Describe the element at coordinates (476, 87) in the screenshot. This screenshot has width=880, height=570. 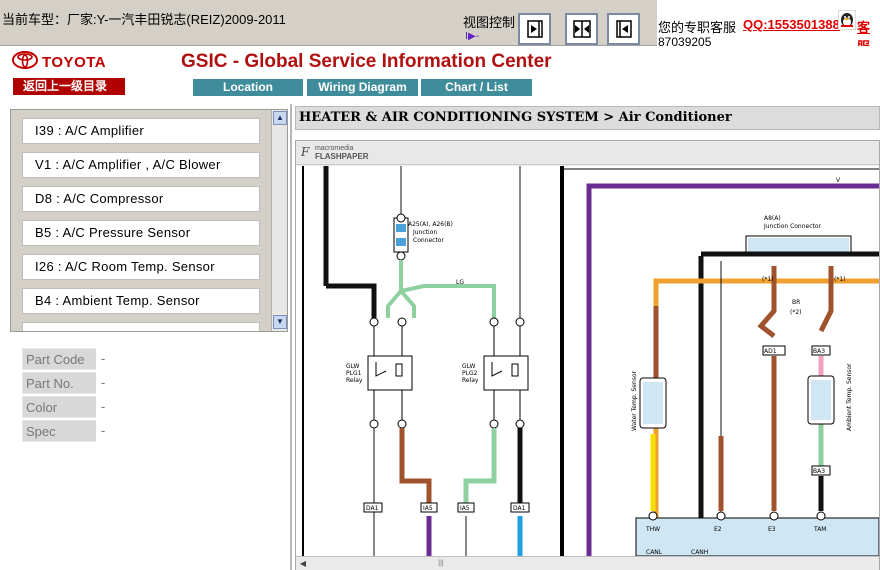
I see `tab-chart-list: Chart / List` at that location.